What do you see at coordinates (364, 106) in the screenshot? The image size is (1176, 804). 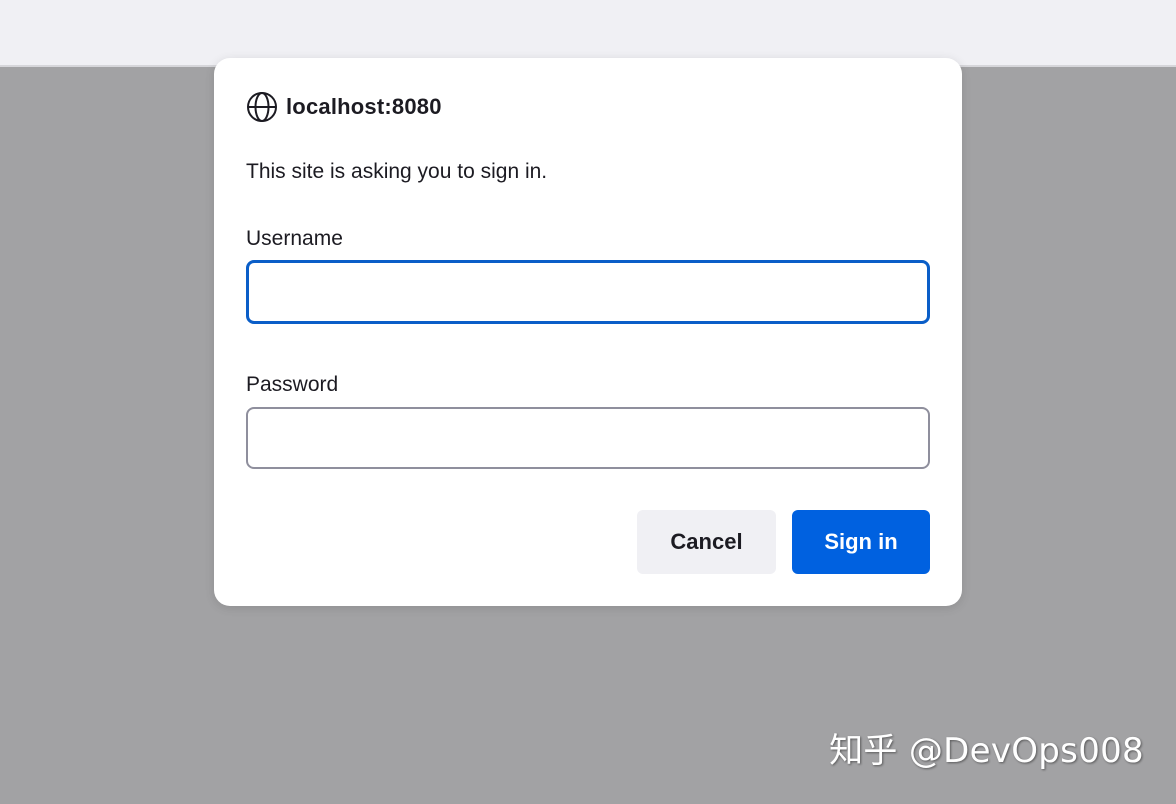 I see `origin-host: localhost:8080` at bounding box center [364, 106].